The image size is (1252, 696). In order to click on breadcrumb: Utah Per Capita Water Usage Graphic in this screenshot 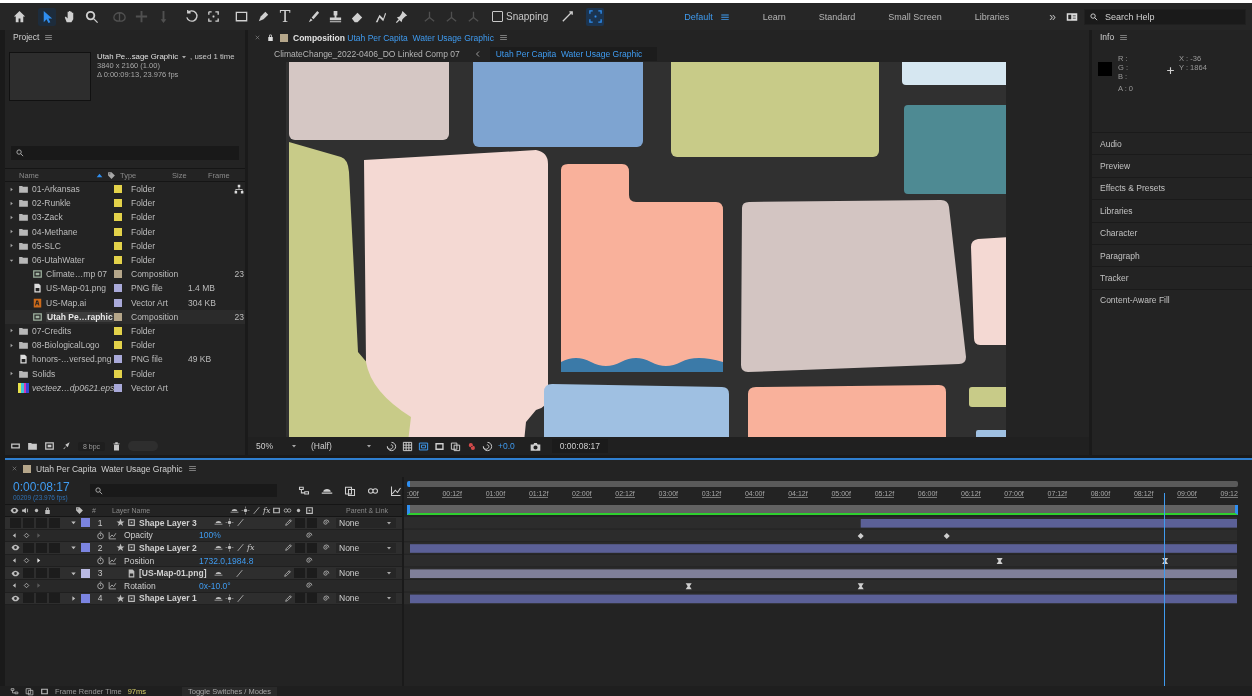, I will do `click(573, 53)`.